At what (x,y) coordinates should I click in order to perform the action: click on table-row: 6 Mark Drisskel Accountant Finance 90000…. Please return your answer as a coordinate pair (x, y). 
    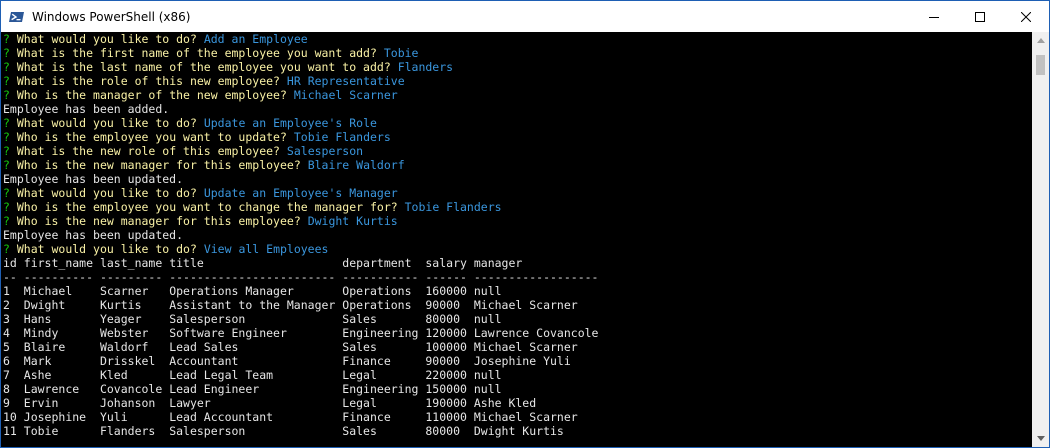
    Looking at the image, I should click on (300, 361).